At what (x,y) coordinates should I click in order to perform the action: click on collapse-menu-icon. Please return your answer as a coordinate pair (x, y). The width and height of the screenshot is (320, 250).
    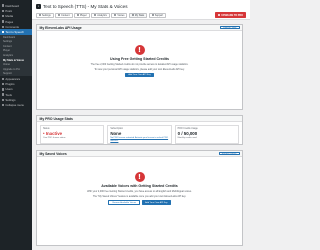
    Looking at the image, I should click on (3, 105).